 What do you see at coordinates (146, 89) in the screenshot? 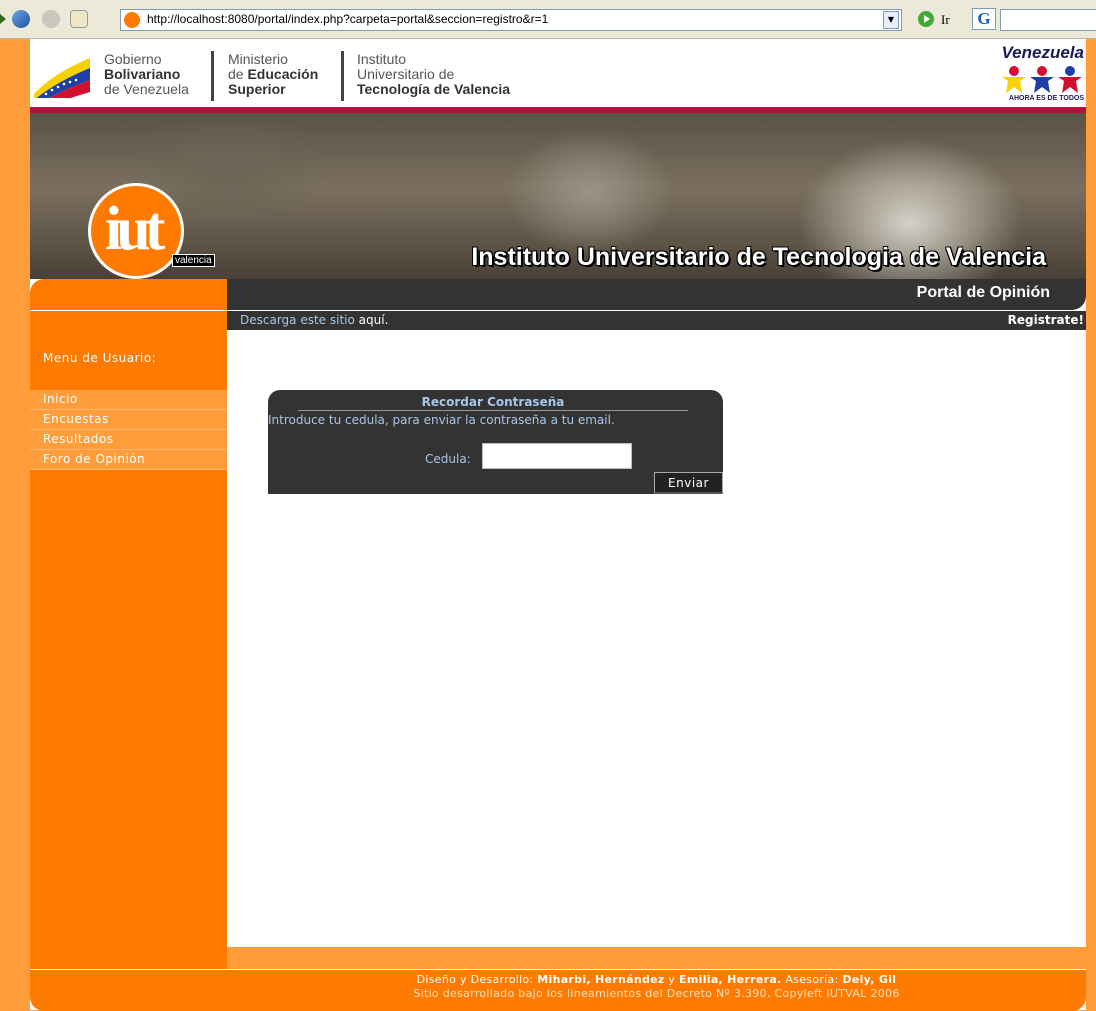
I see `gov-line: de Venezuela` at bounding box center [146, 89].